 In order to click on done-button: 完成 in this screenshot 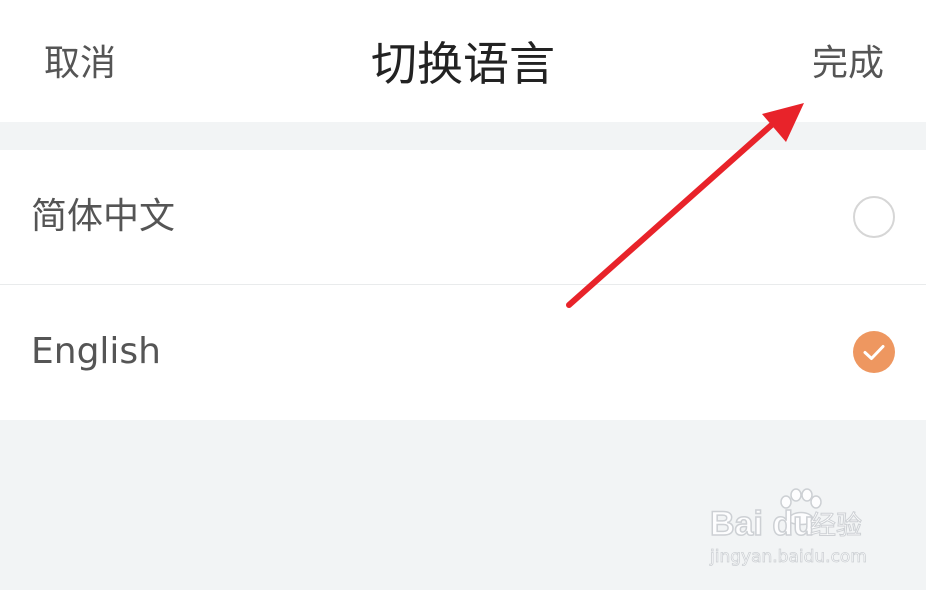, I will do `click(848, 64)`.